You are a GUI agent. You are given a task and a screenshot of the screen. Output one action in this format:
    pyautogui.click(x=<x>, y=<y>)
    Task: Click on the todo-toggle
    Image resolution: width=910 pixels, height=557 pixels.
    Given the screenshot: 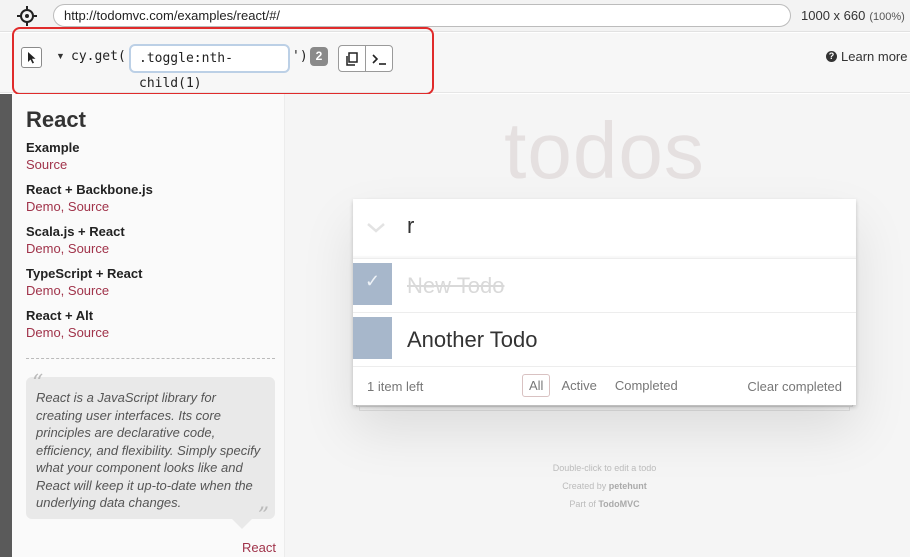 What is the action you would take?
    pyautogui.click(x=372, y=338)
    